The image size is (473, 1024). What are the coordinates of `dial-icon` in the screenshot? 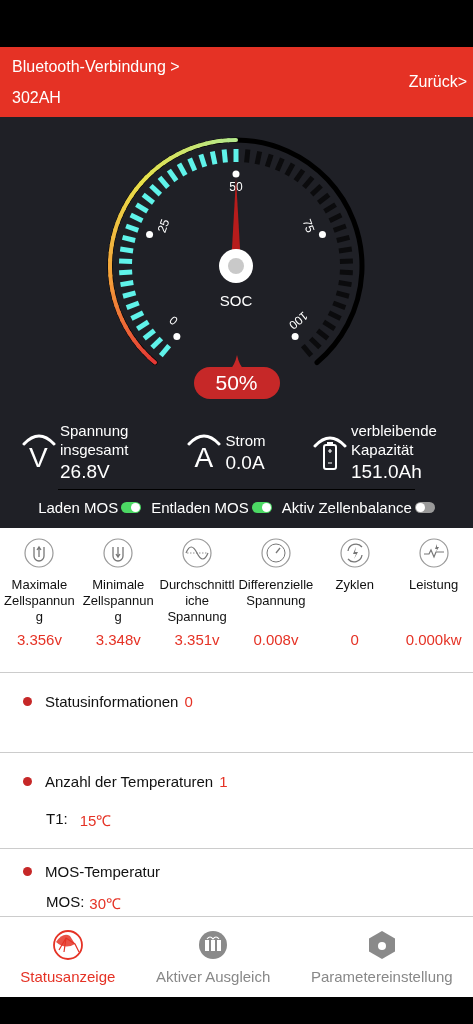 It's located at (275, 553).